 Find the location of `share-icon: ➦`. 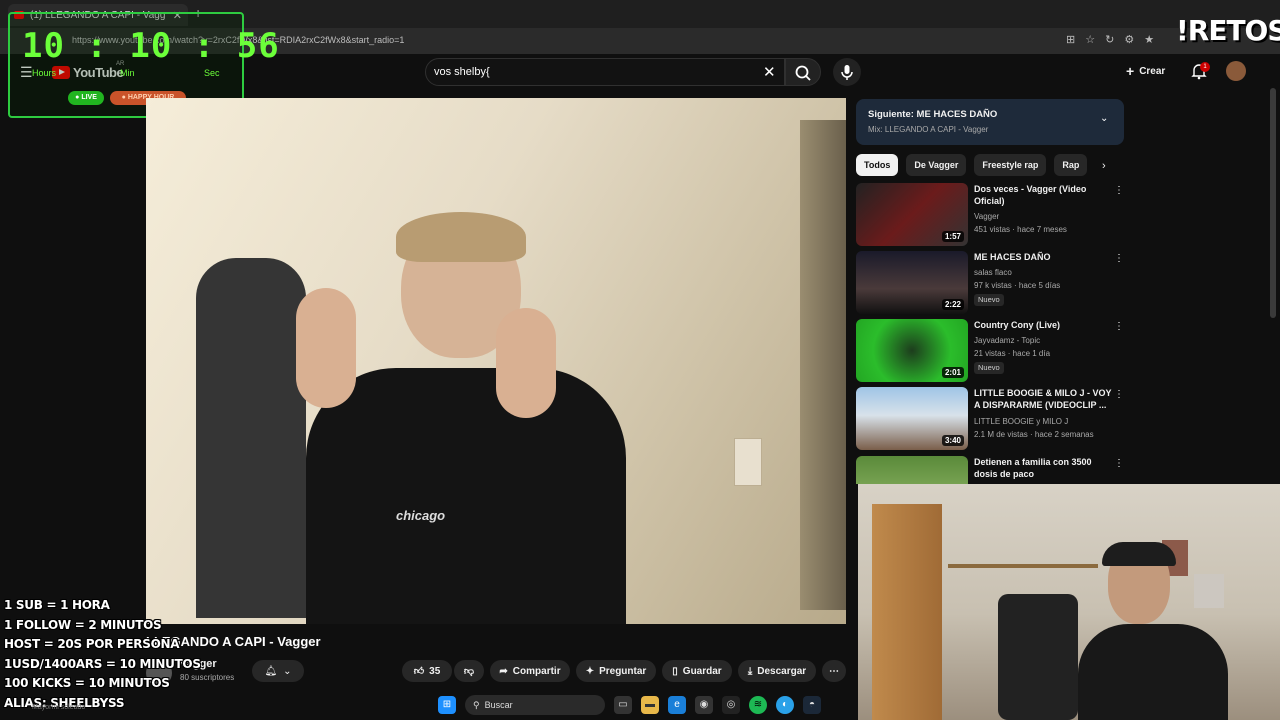

share-icon: ➦ is located at coordinates (503, 671).